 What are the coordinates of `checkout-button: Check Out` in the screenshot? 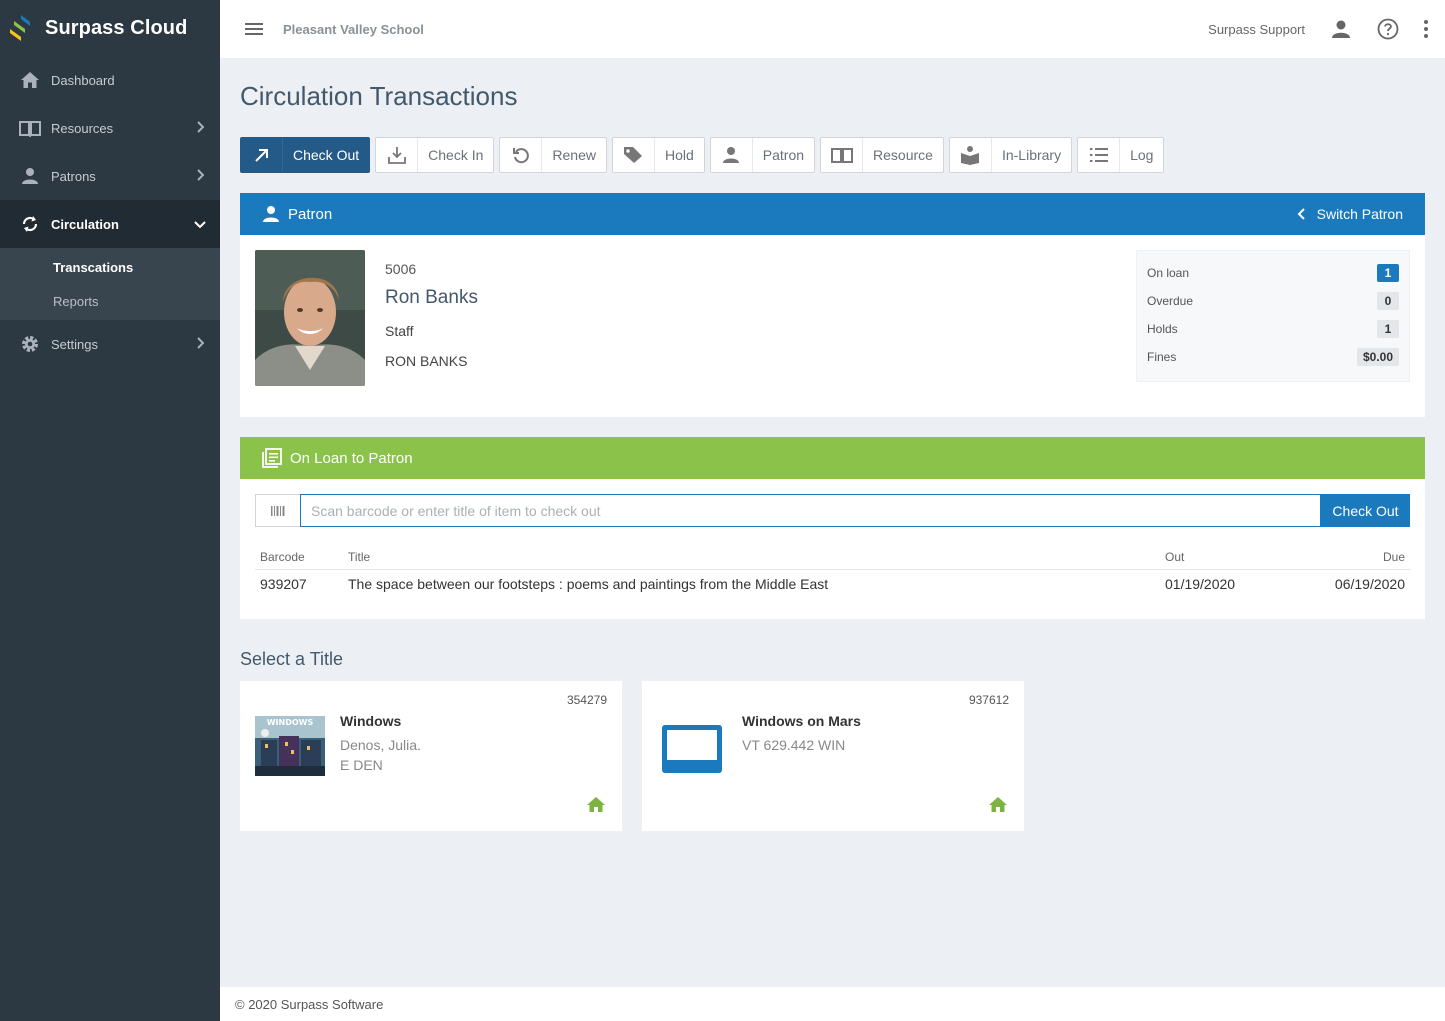 It's located at (305, 155).